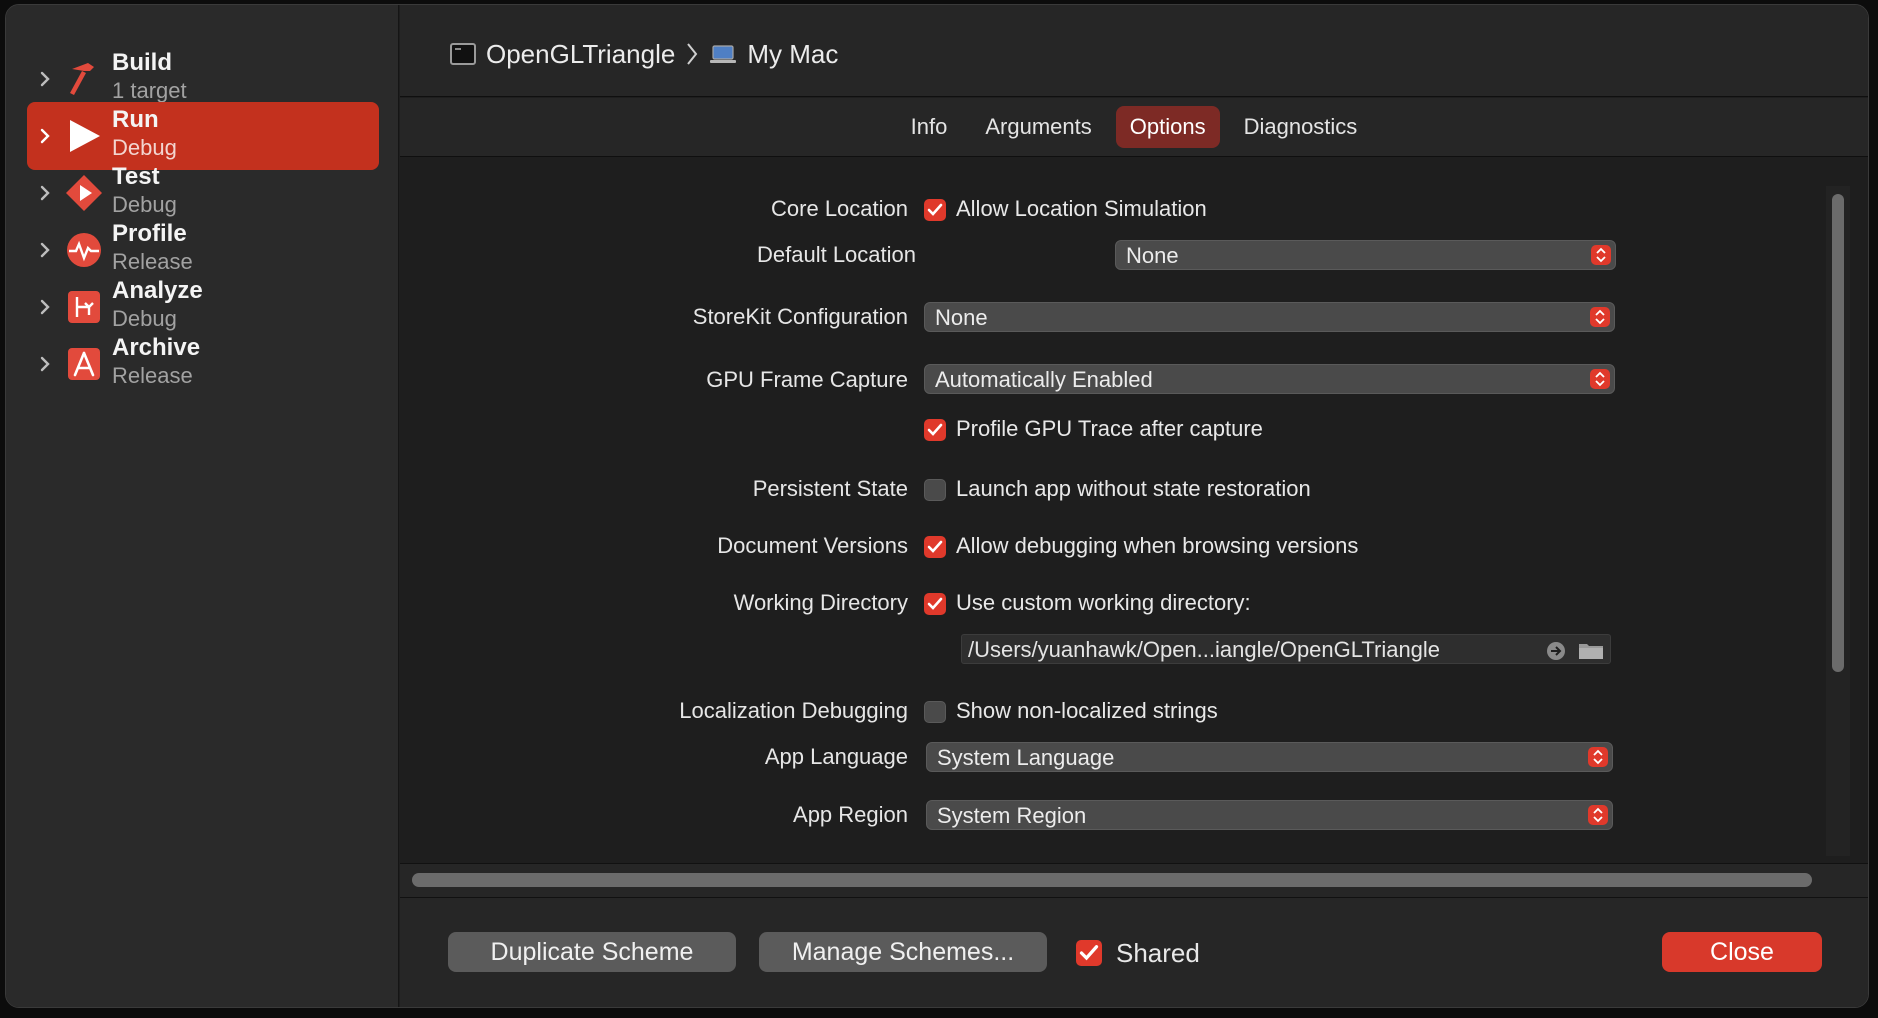 This screenshot has height=1018, width=1878. I want to click on profile-gpu-trace-label: Profile GPU Trace after capture, so click(1109, 428).